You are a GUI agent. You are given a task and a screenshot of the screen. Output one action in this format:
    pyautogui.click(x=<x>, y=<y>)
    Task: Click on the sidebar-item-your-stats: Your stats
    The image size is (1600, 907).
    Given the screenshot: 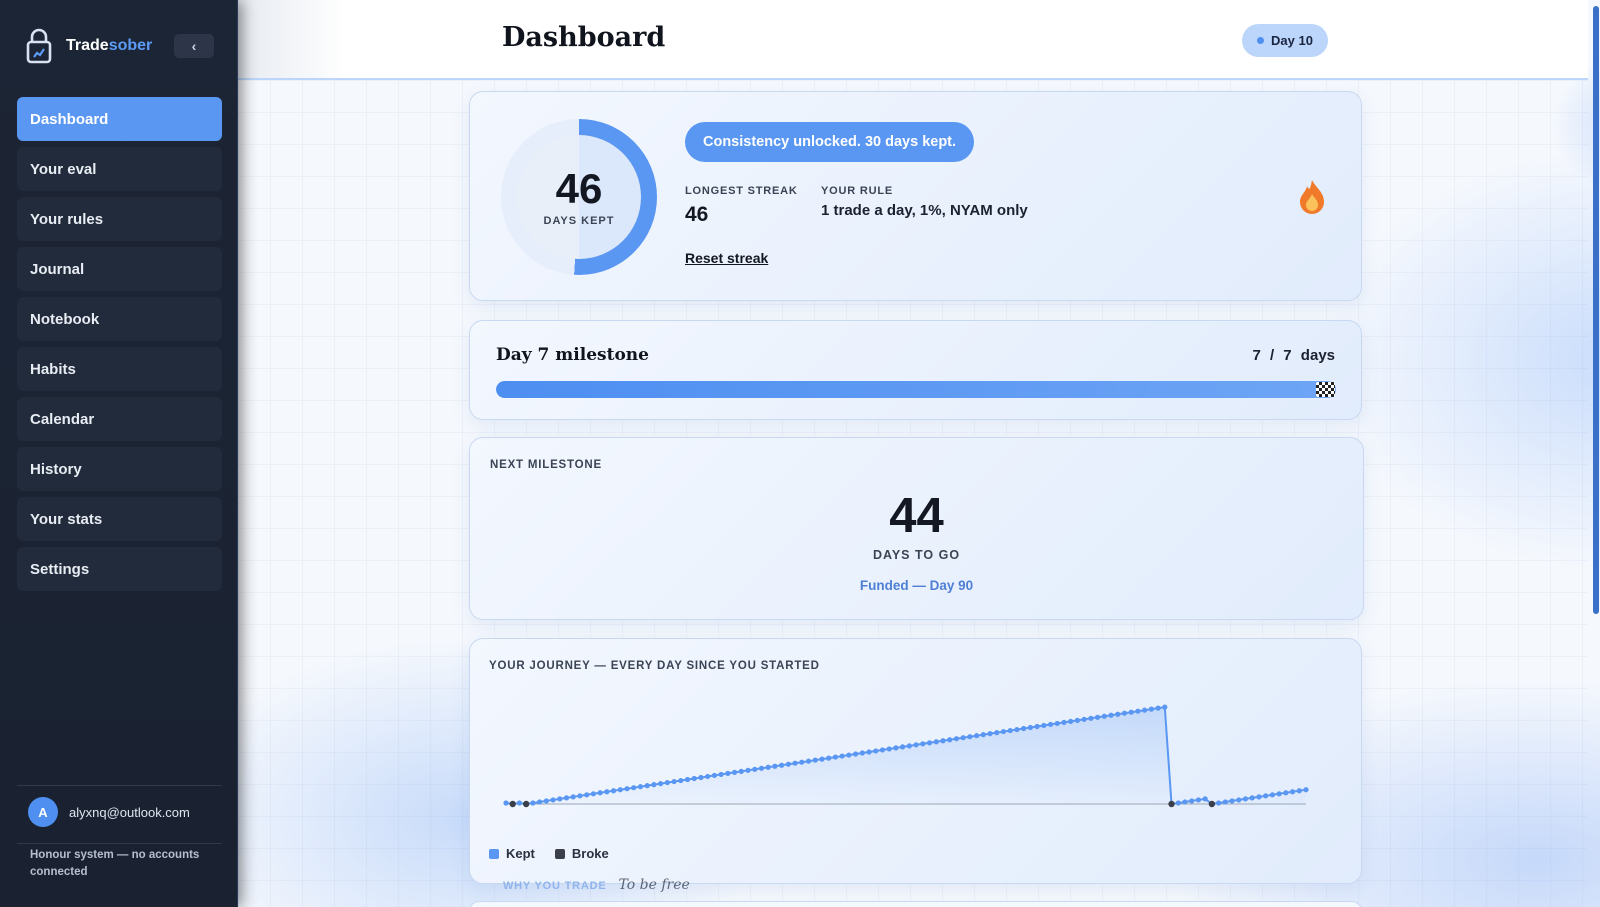 What is the action you would take?
    pyautogui.click(x=119, y=519)
    